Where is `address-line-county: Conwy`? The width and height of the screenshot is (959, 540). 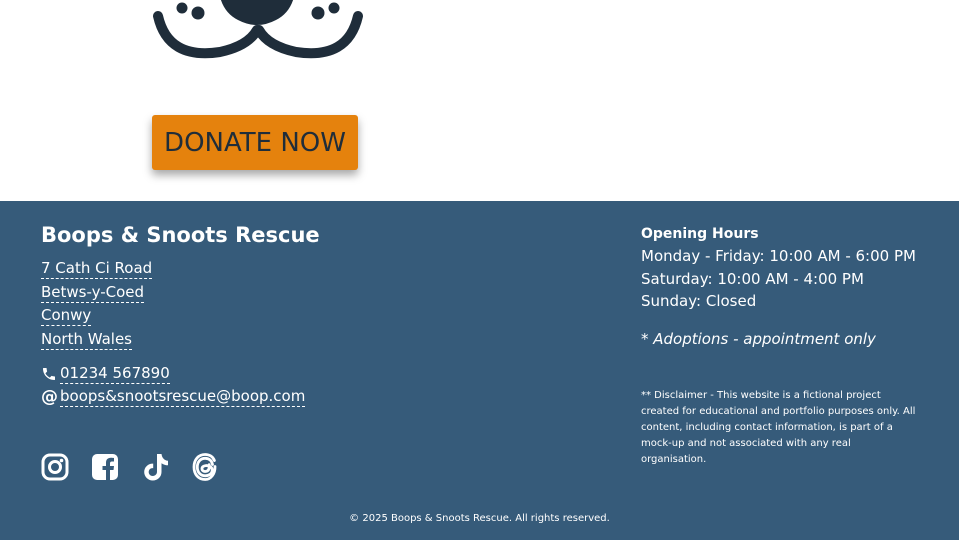
address-line-county: Conwy is located at coordinates (66, 315).